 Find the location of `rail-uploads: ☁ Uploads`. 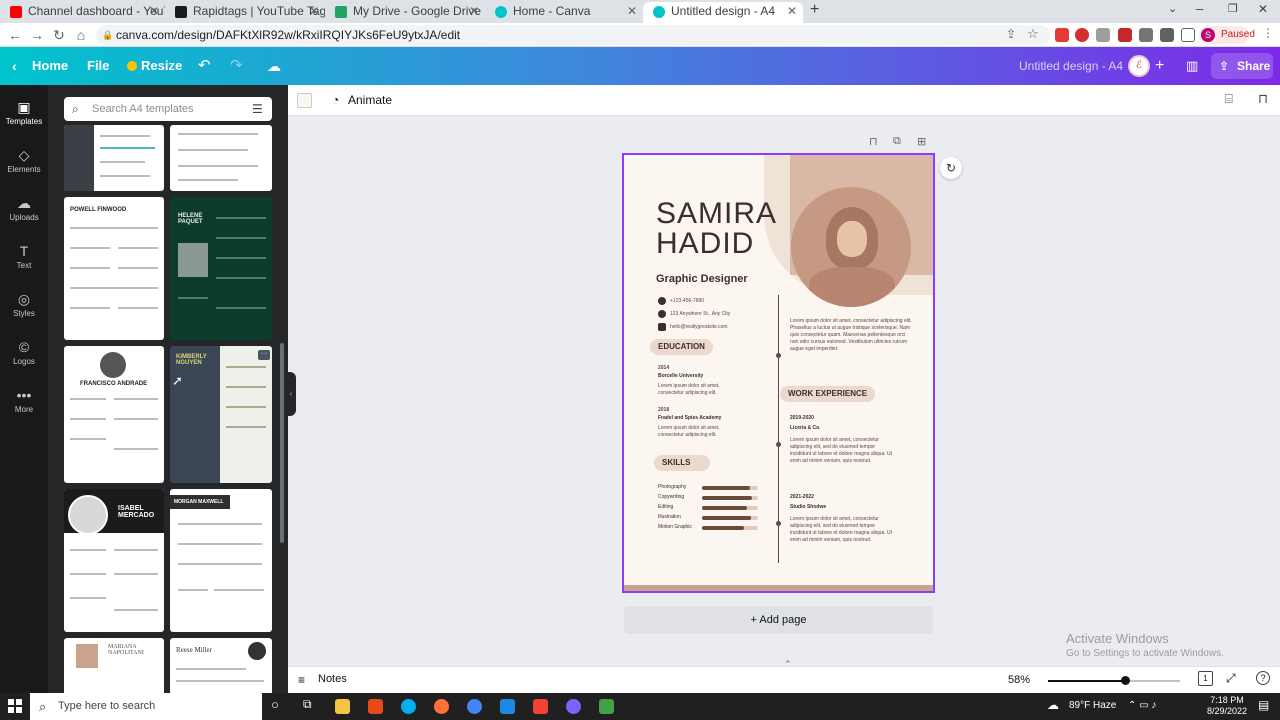

rail-uploads: ☁ Uploads is located at coordinates (24, 213).